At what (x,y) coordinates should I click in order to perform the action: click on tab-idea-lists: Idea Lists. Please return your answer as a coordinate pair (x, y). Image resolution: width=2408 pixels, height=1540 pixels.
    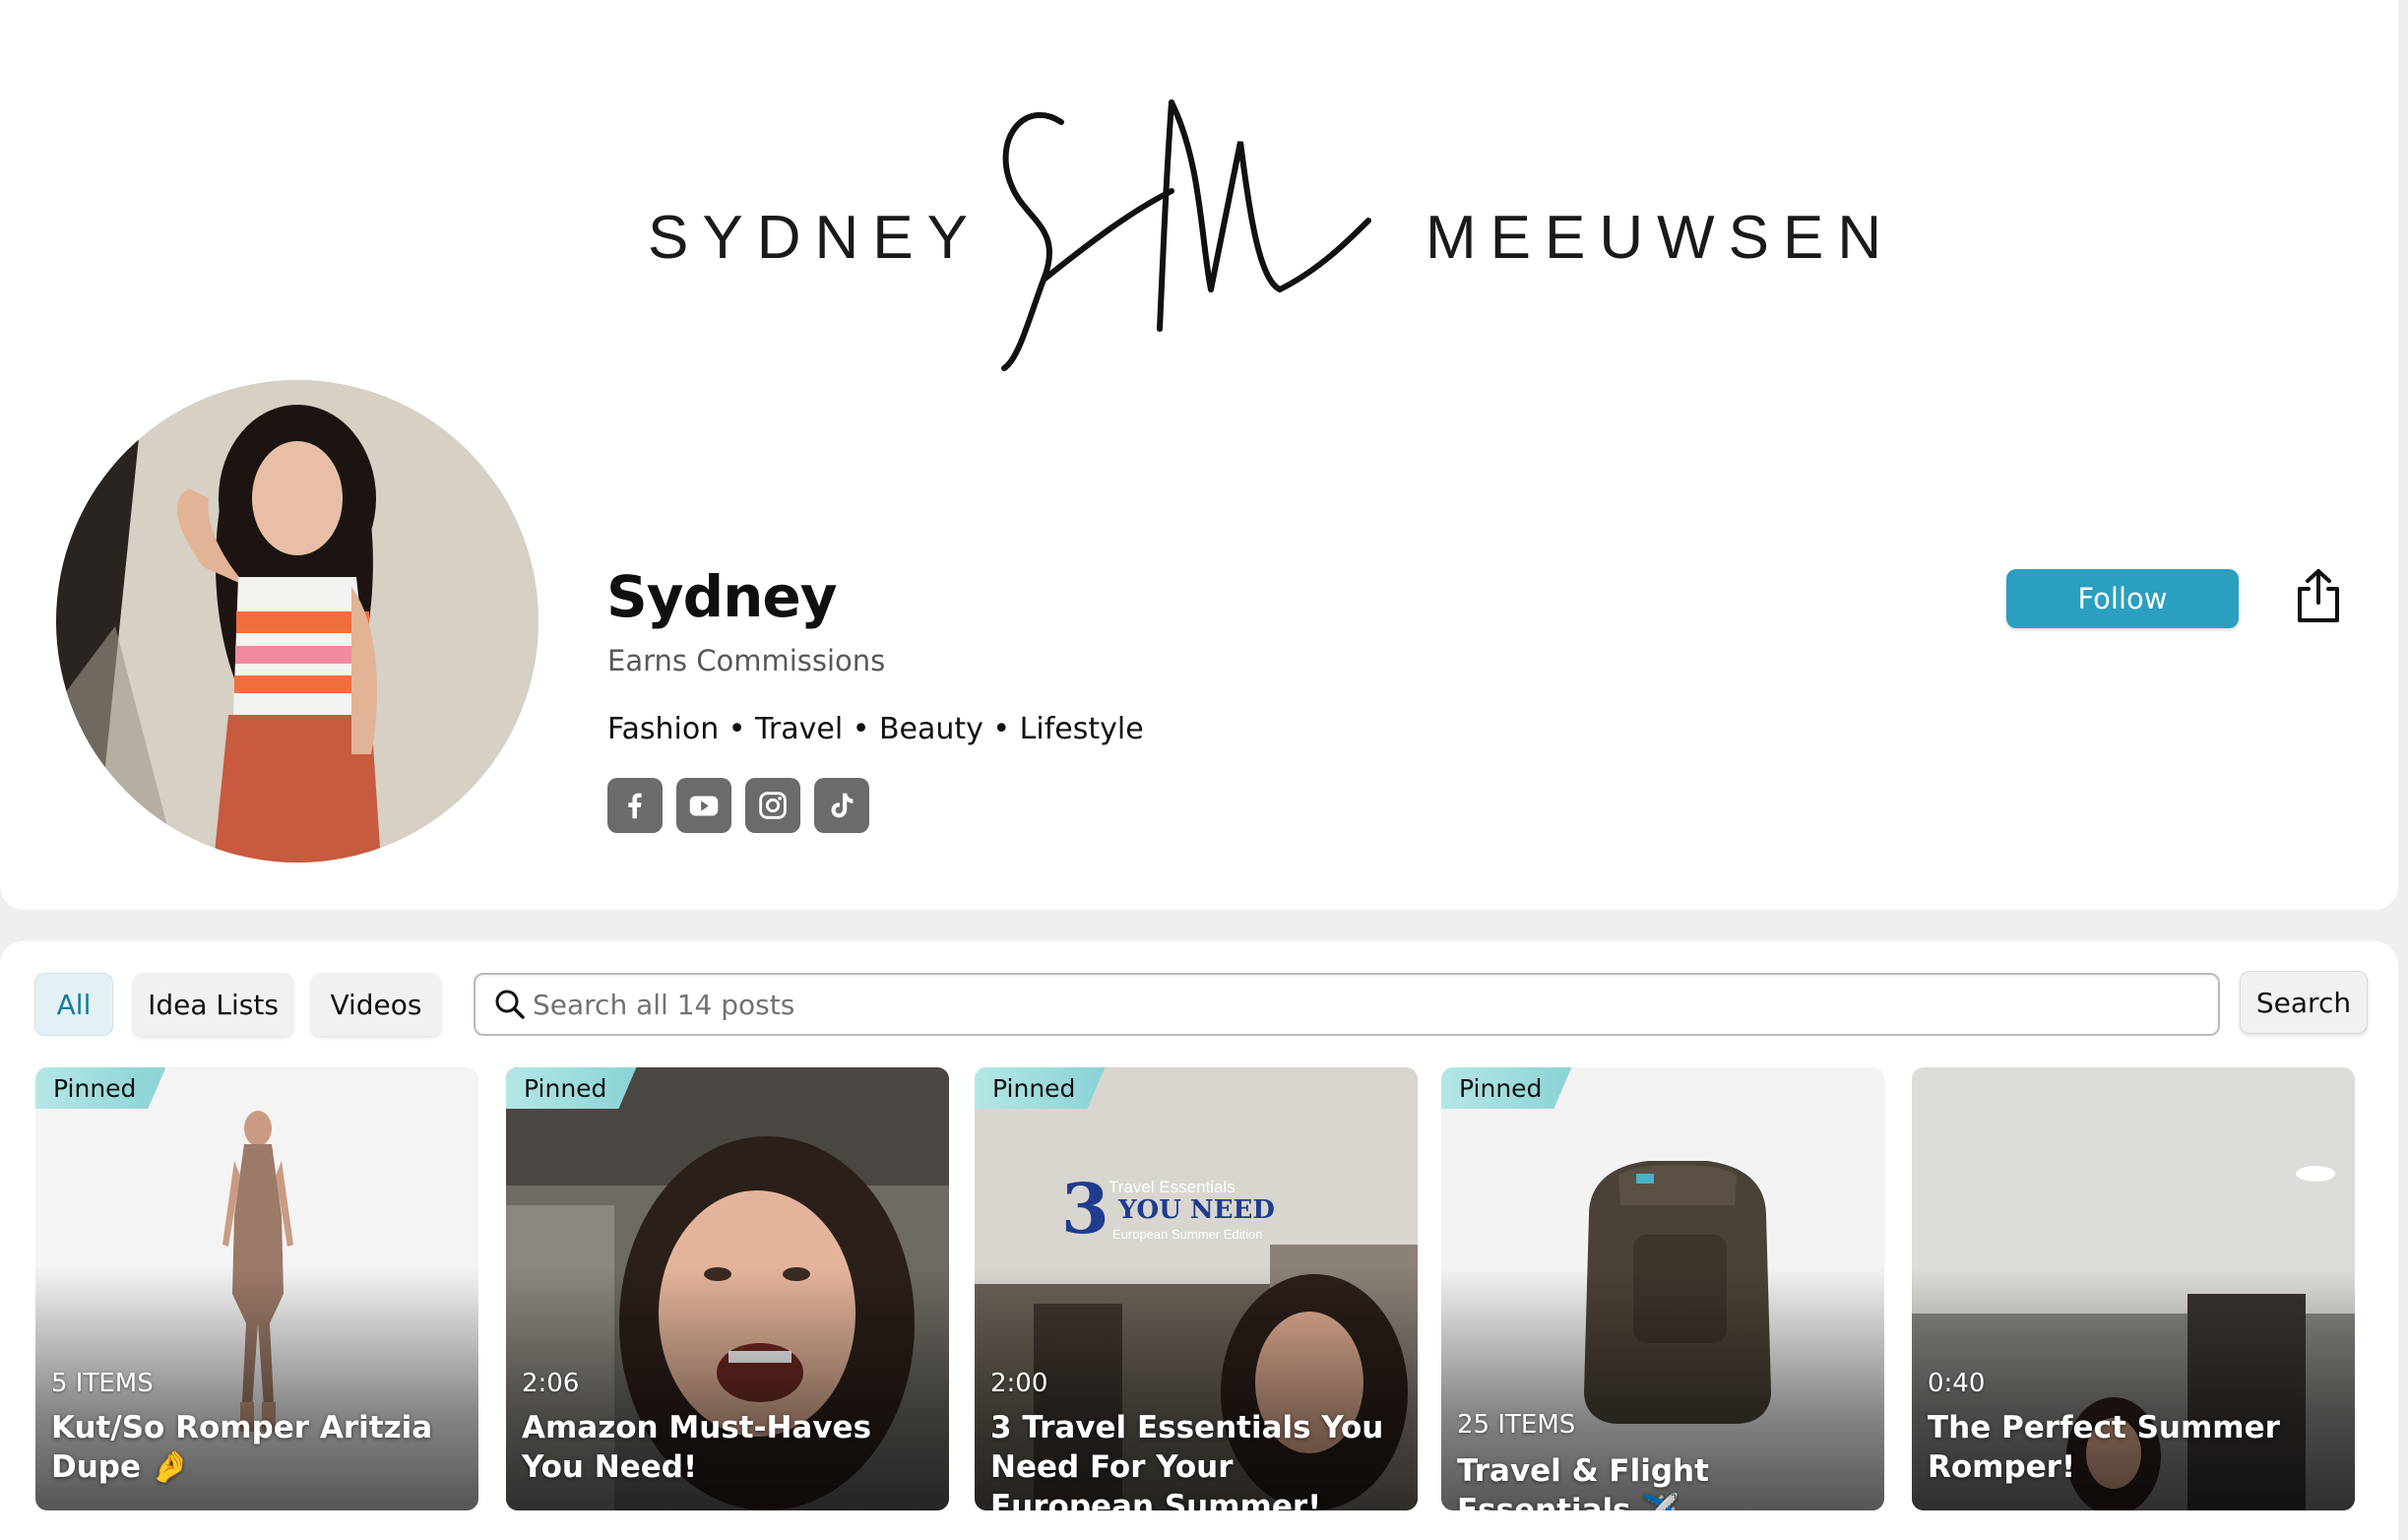
    Looking at the image, I should click on (213, 1004).